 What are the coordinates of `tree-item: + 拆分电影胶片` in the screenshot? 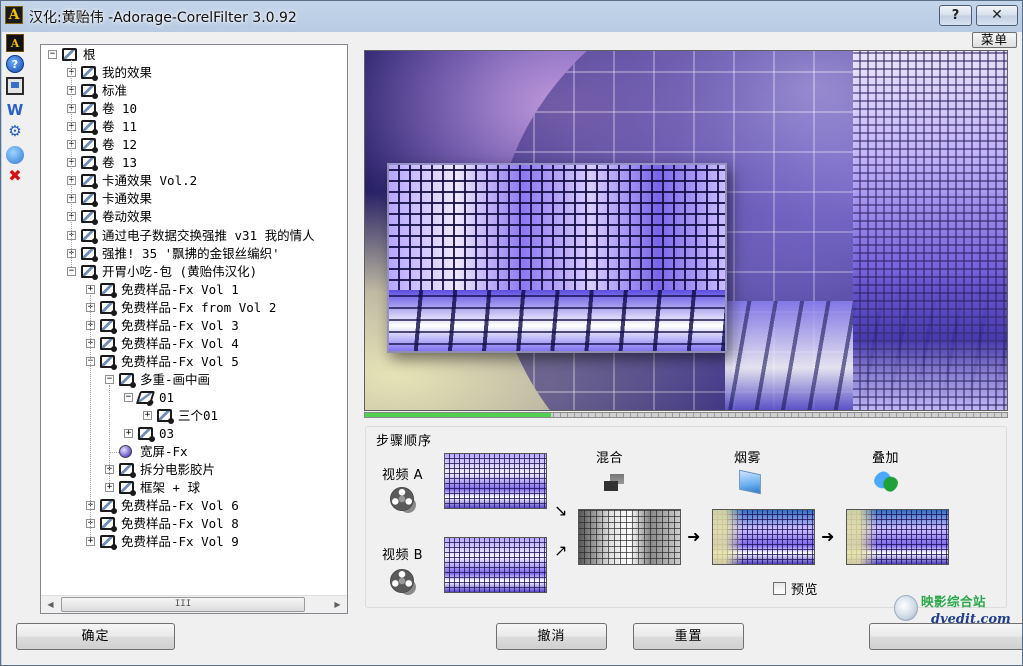 It's located at (194, 470).